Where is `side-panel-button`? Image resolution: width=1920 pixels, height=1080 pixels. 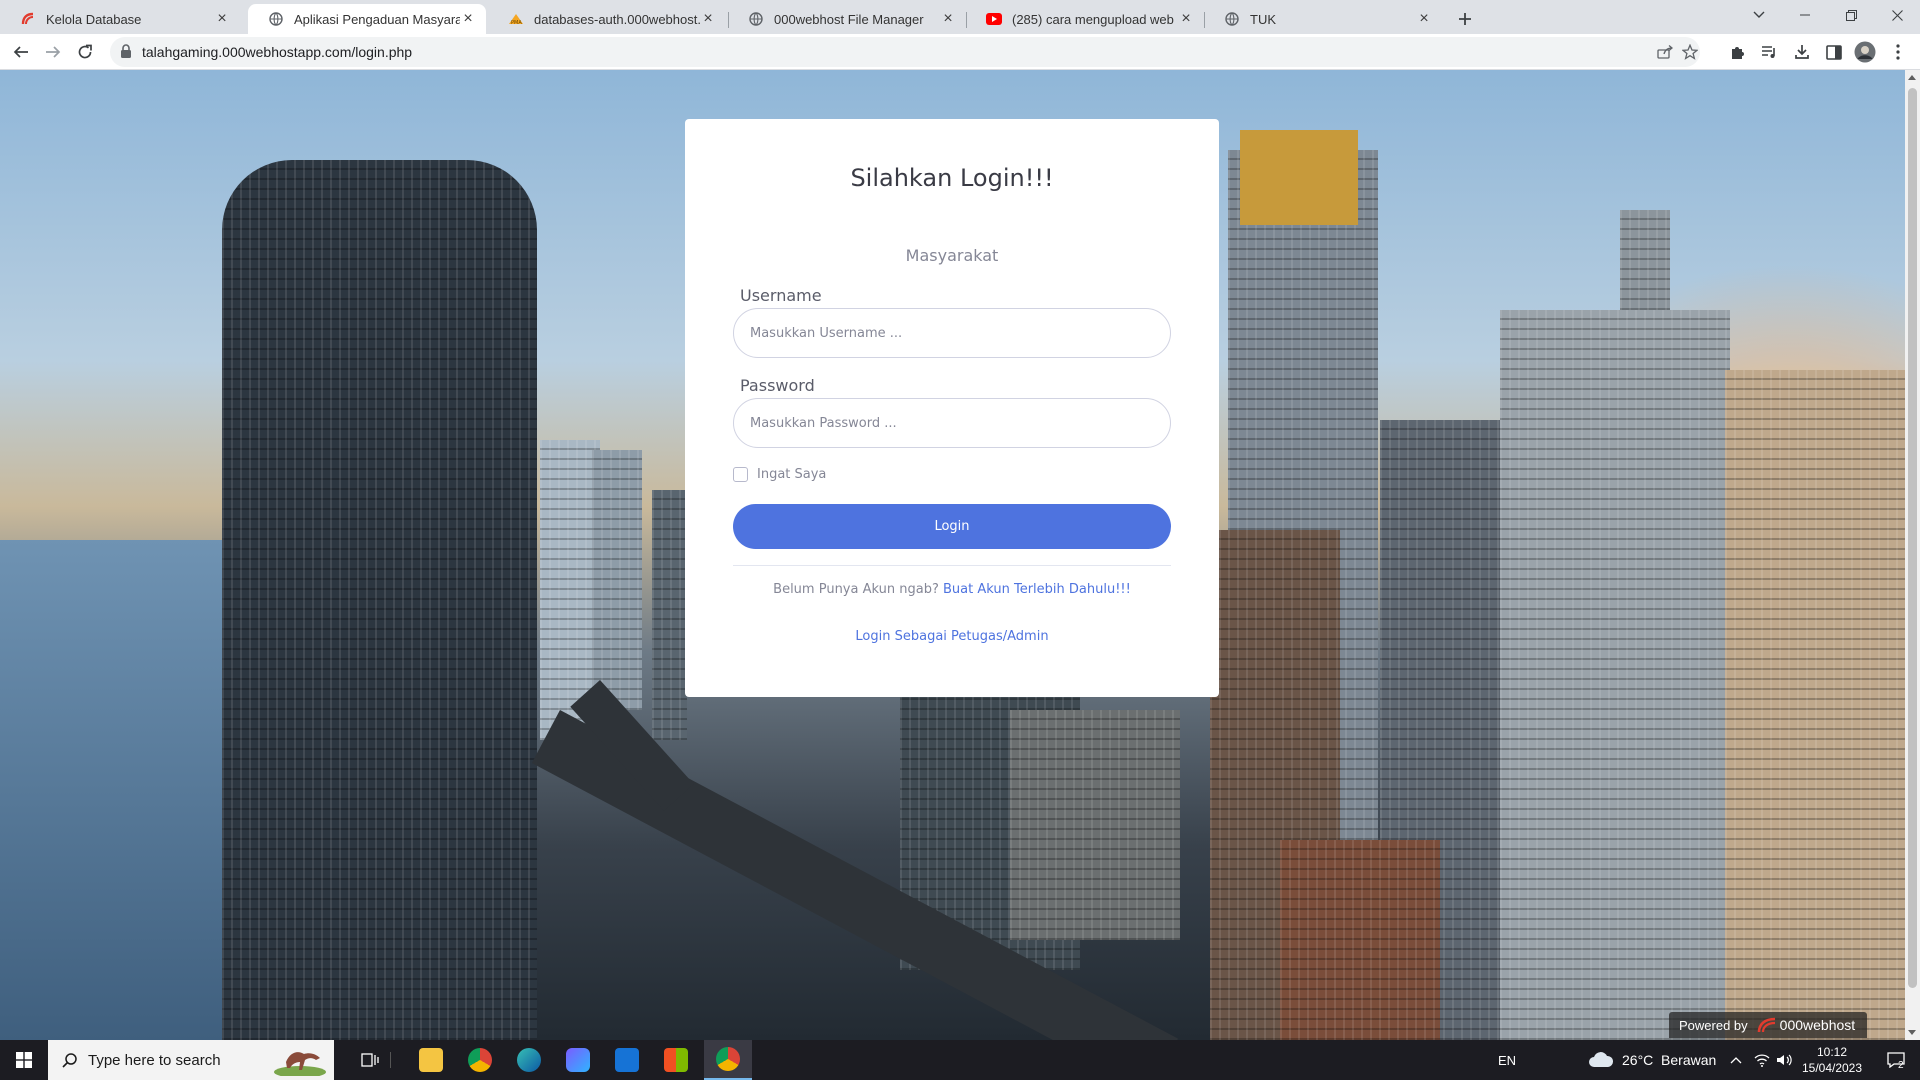
side-panel-button is located at coordinates (1834, 52).